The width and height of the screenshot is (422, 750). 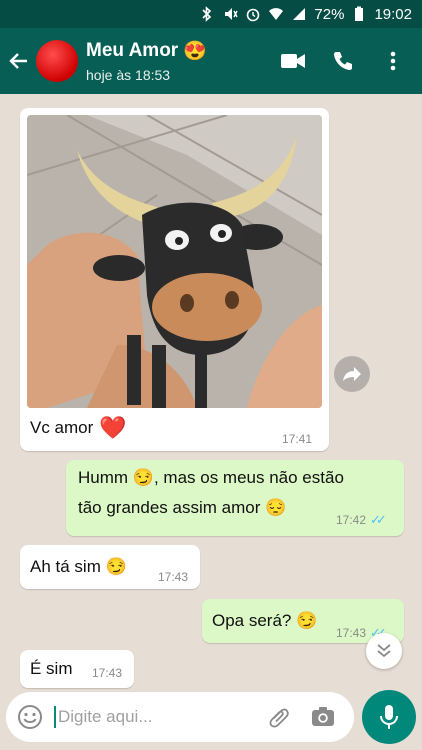 I want to click on mute-icon, so click(x=230, y=14).